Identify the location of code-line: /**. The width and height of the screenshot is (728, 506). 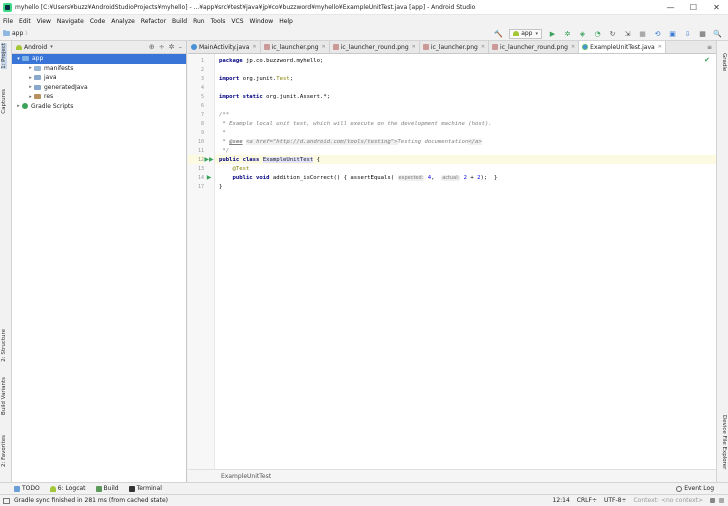
(465, 114).